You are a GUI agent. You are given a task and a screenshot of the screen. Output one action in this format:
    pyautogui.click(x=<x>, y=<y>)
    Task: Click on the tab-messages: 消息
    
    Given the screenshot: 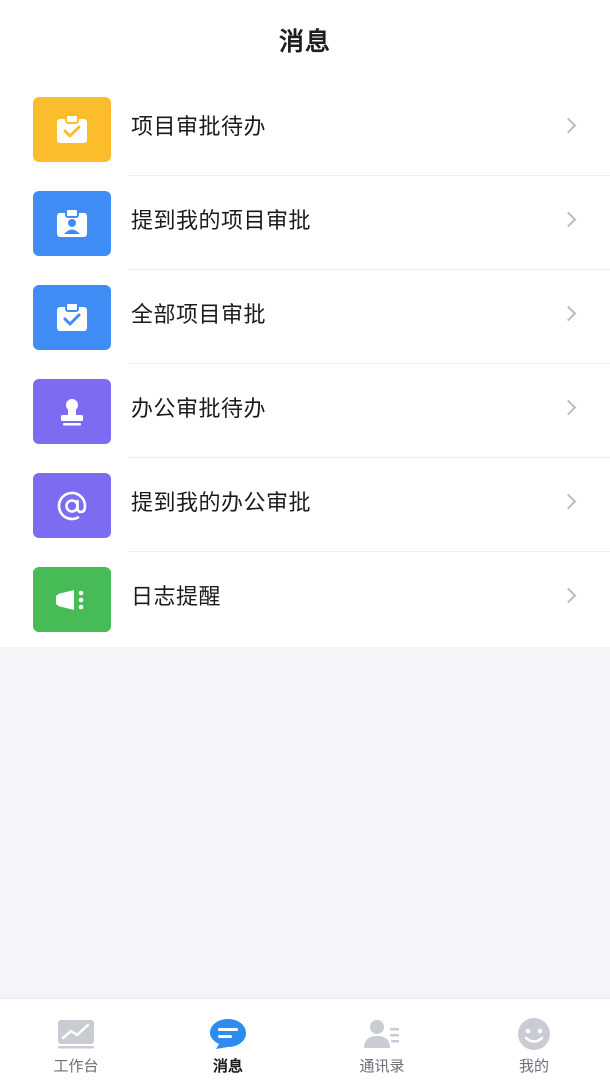 What is the action you would take?
    pyautogui.click(x=228, y=1042)
    